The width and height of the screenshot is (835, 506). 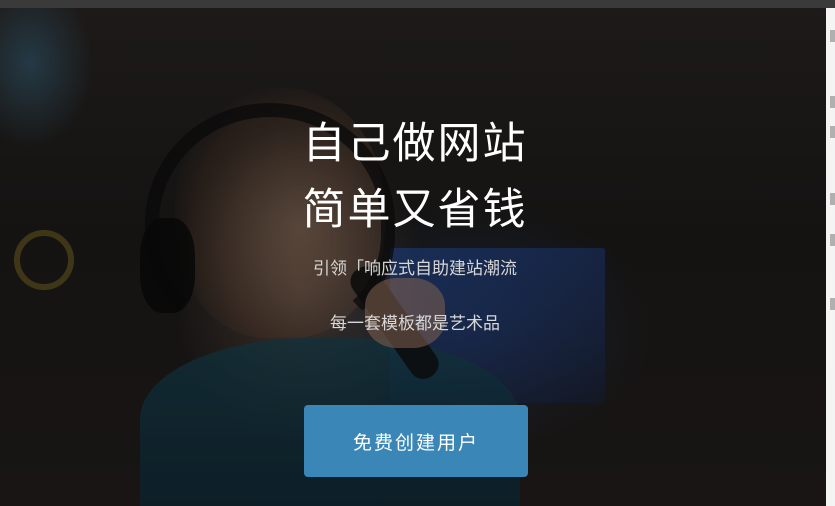 What do you see at coordinates (416, 441) in the screenshot?
I see `create-user-button: 免费创建用户` at bounding box center [416, 441].